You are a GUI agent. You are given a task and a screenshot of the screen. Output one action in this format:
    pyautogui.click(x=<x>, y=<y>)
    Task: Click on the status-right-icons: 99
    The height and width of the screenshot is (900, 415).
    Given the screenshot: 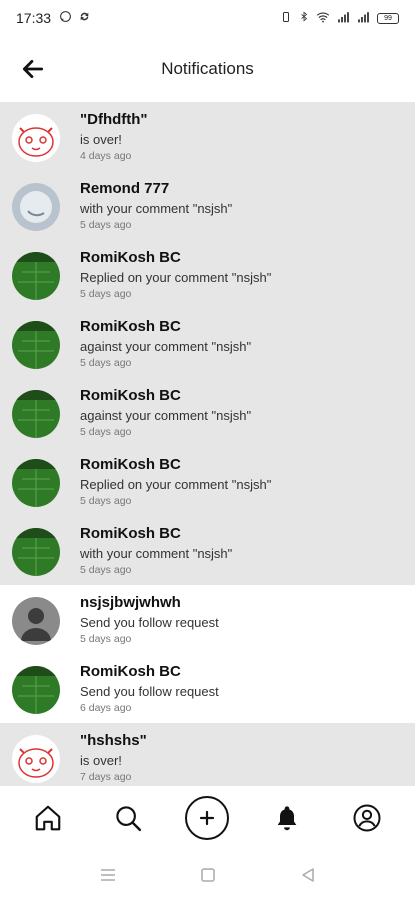 What is the action you would take?
    pyautogui.click(x=339, y=18)
    